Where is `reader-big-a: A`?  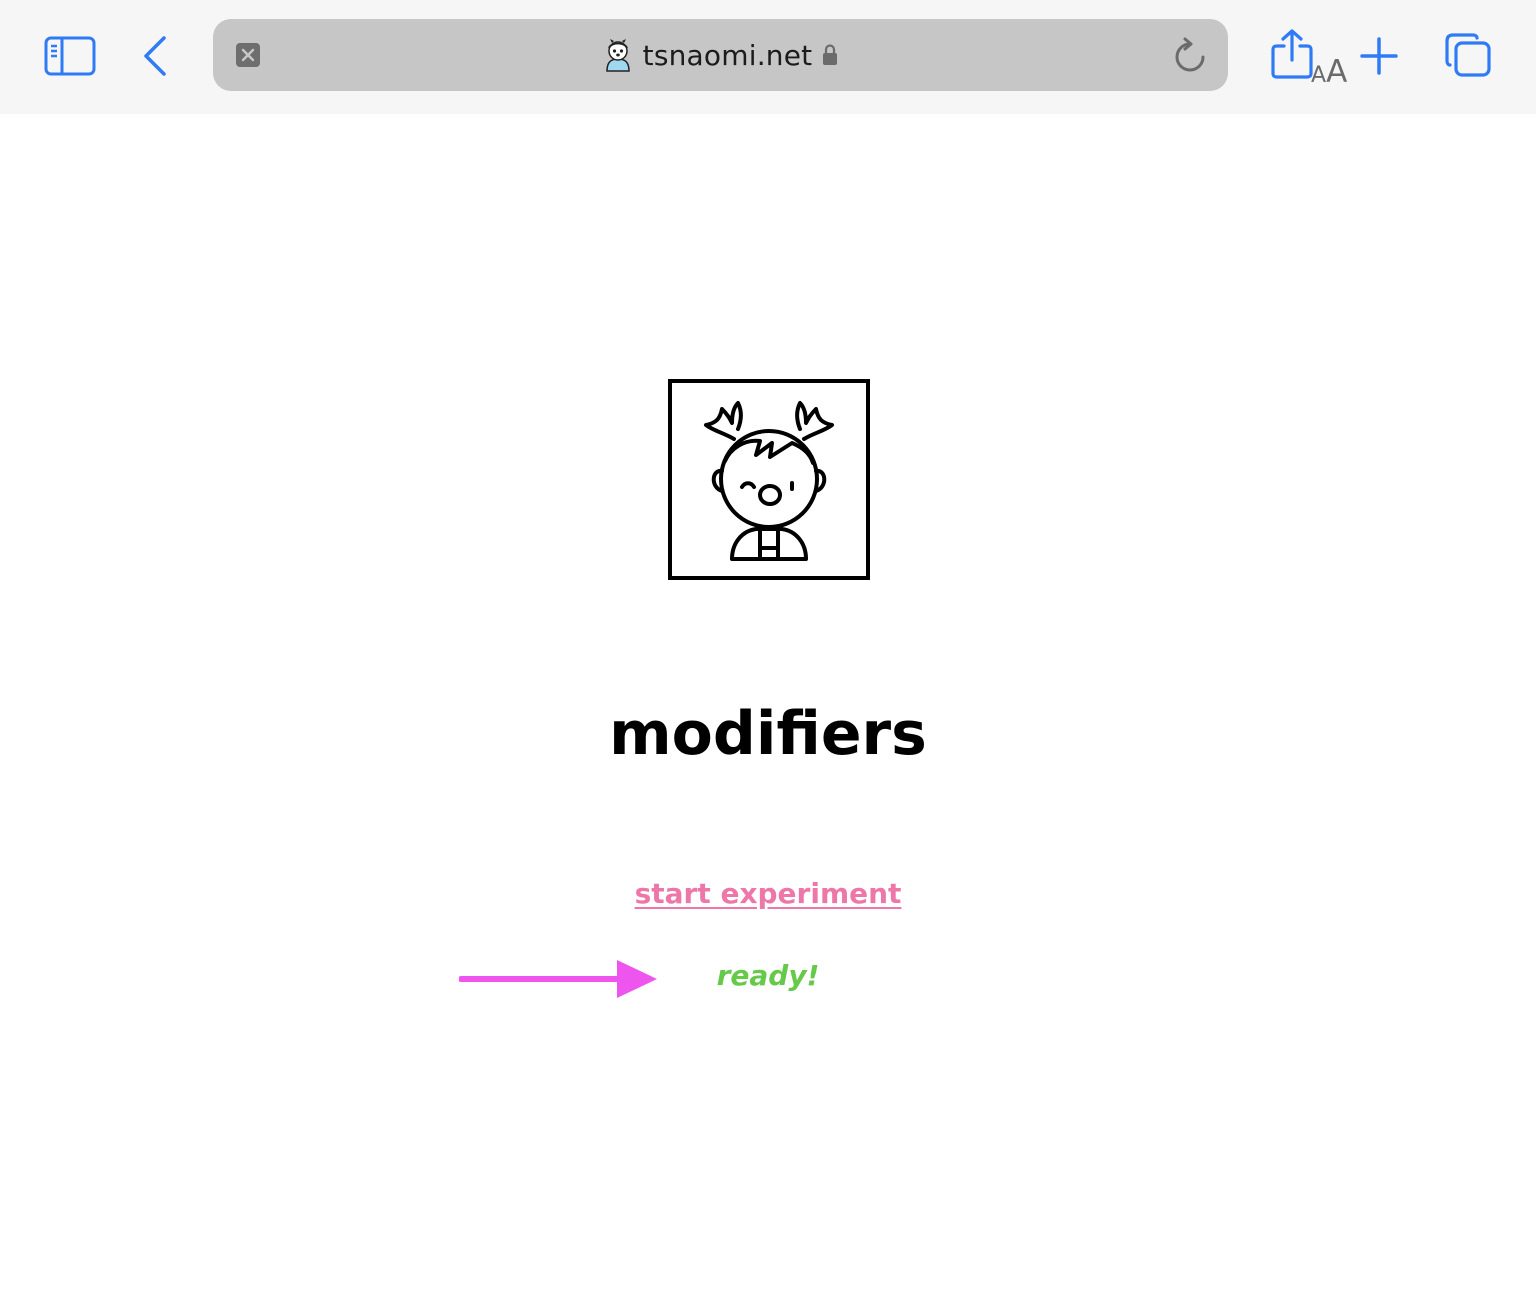 reader-big-a: A is located at coordinates (1337, 72).